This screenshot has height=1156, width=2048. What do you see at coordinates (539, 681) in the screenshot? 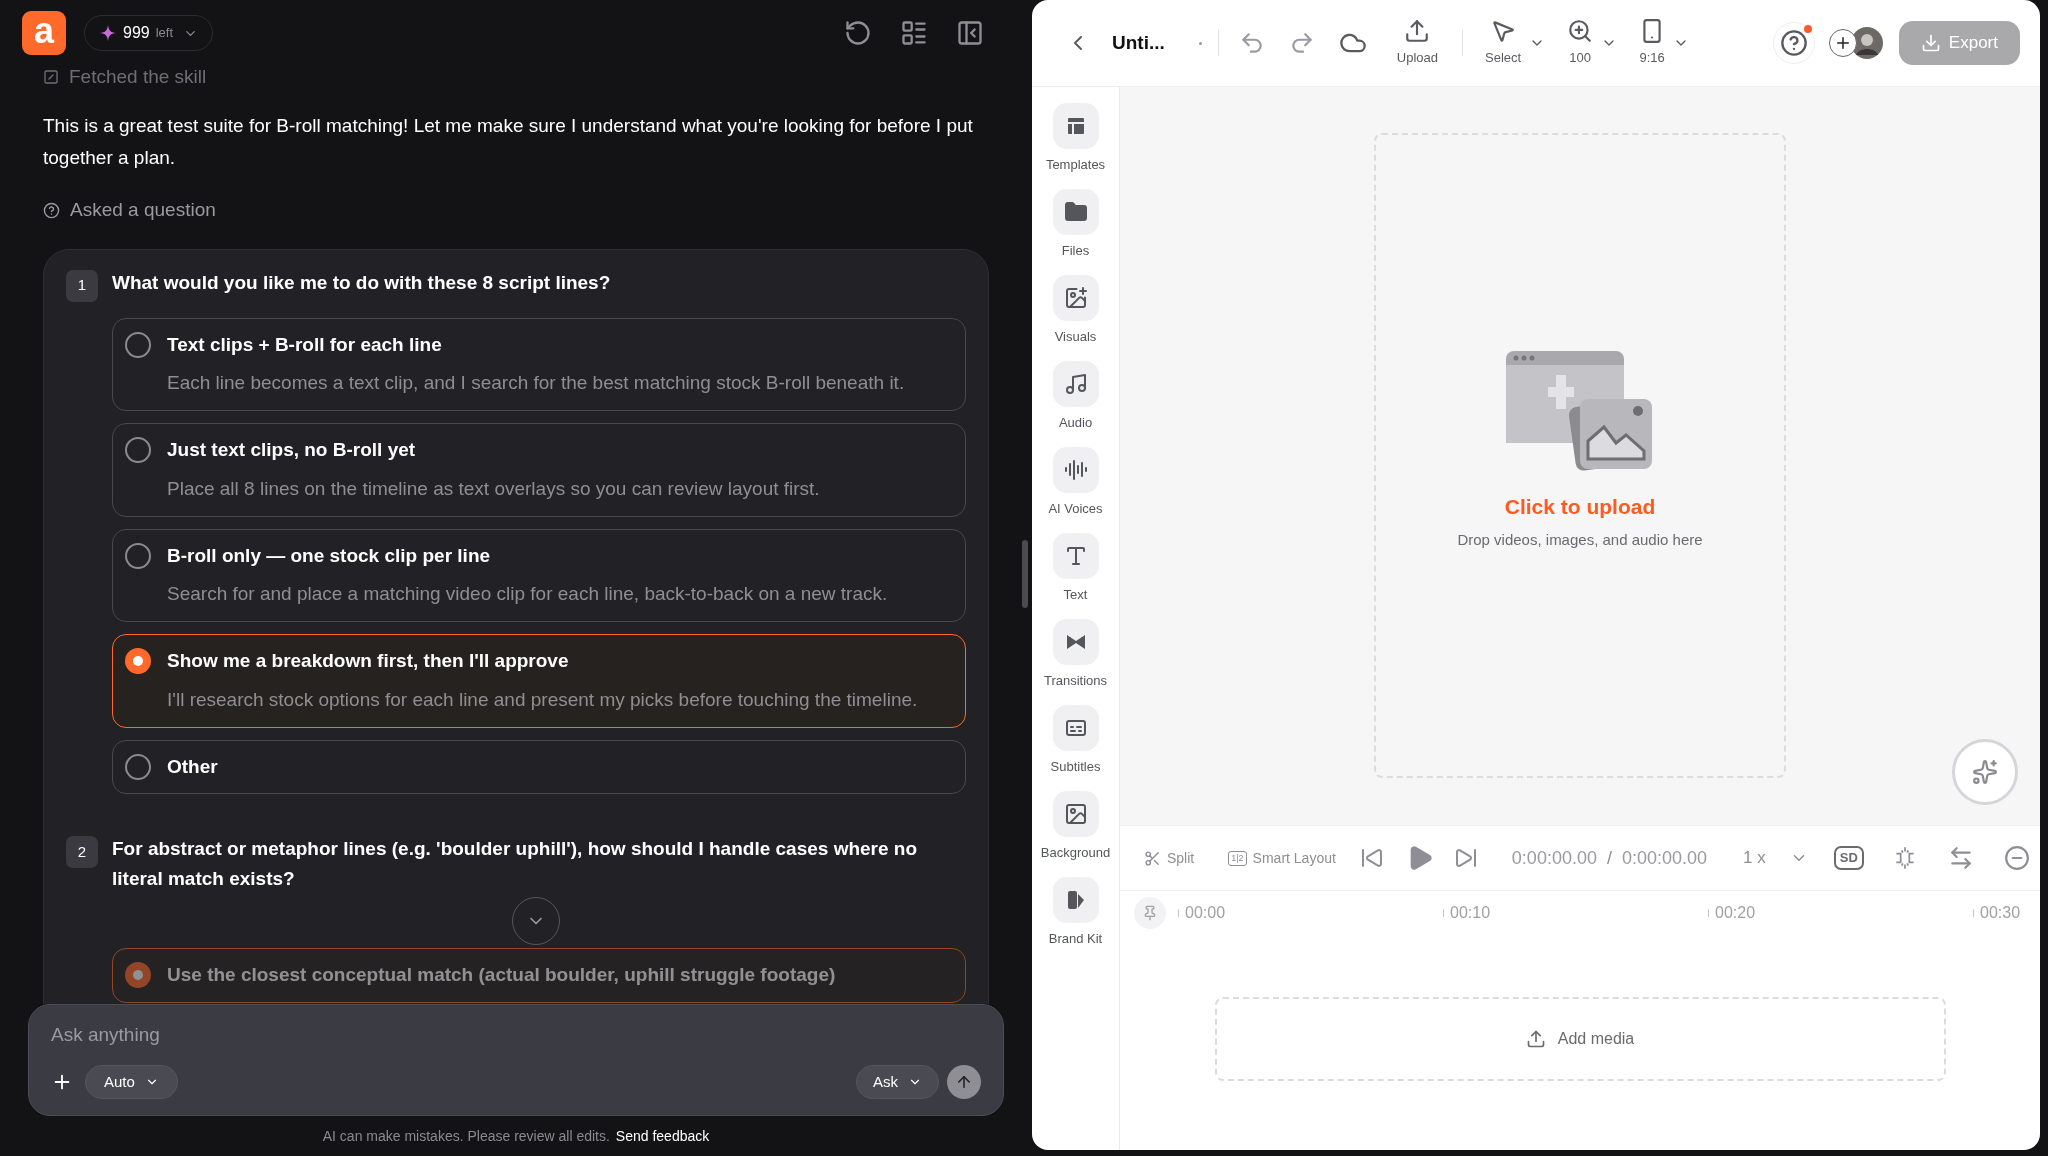
I see `answer-option: Show me a breakdown first, then I'll approve I'll research stock options for each line and present my picks before touching the timeline.` at bounding box center [539, 681].